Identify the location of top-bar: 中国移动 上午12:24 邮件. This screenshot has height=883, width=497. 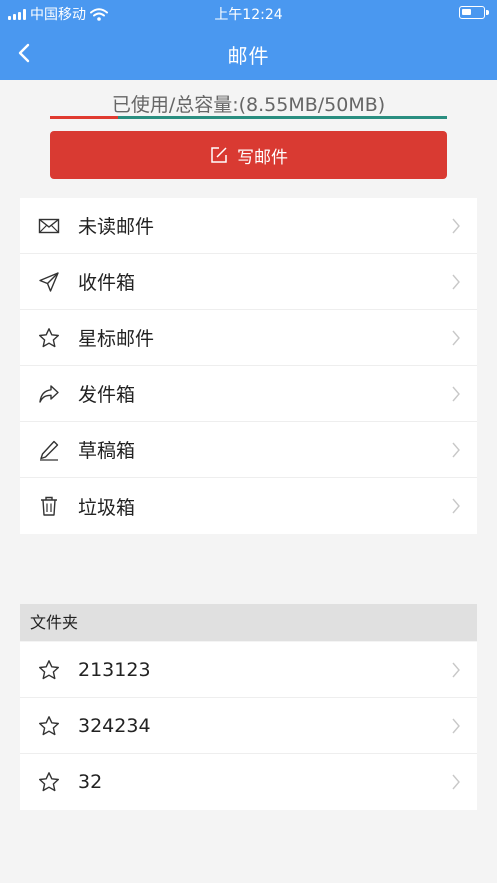
(248, 40).